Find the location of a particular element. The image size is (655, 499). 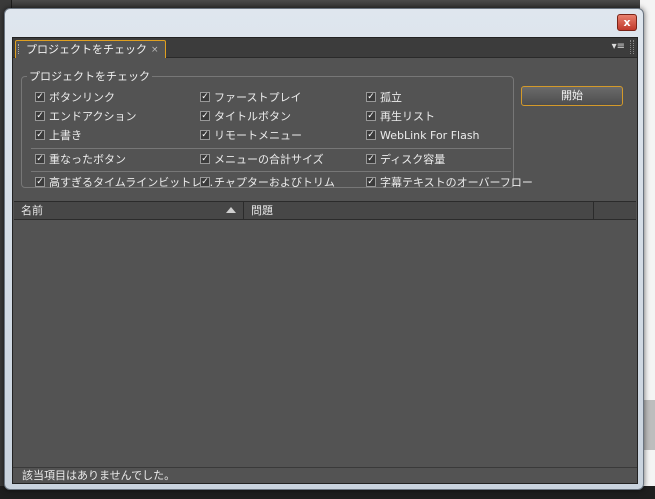

tab-grip-icon is located at coordinates (19, 49).